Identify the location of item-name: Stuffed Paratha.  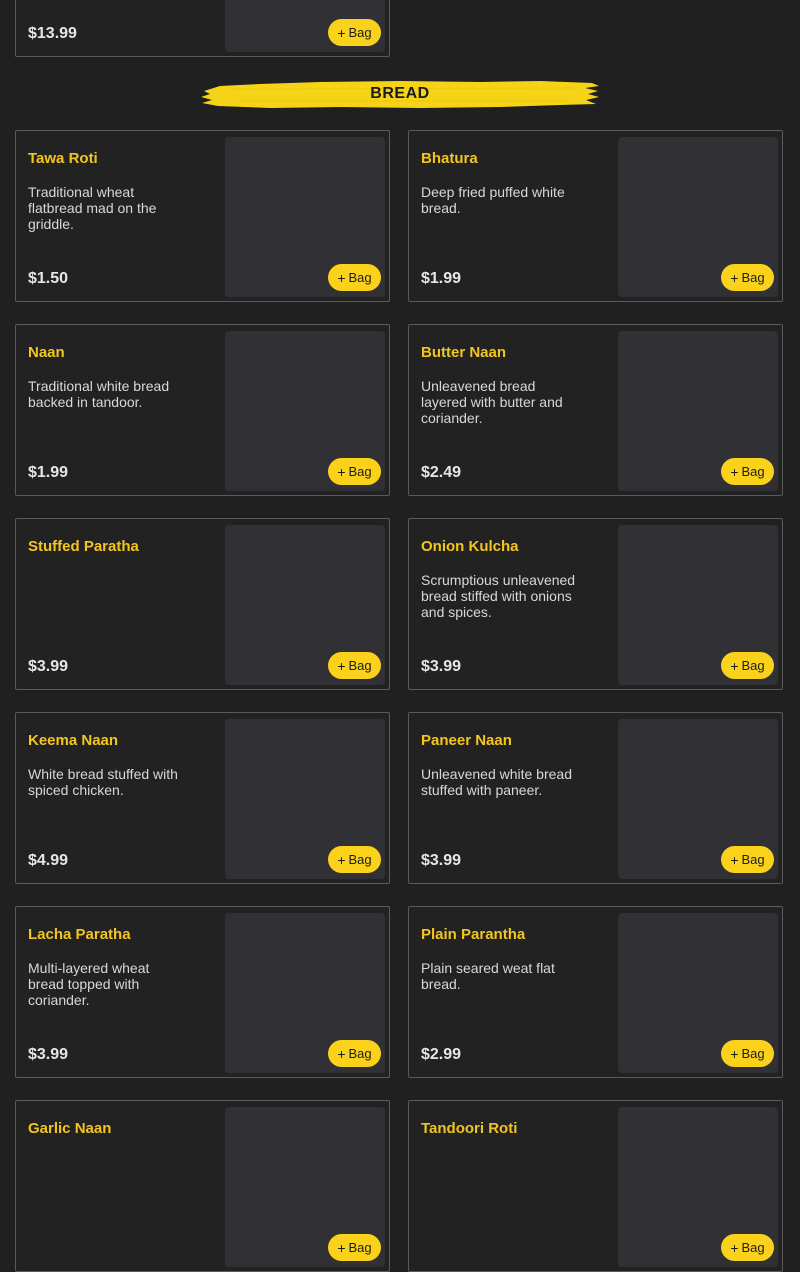
(83, 546).